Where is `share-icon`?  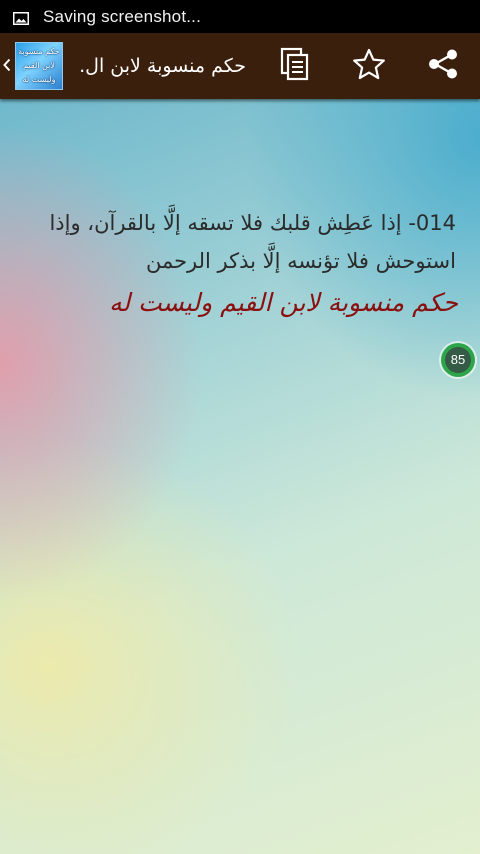
share-icon is located at coordinates (443, 66).